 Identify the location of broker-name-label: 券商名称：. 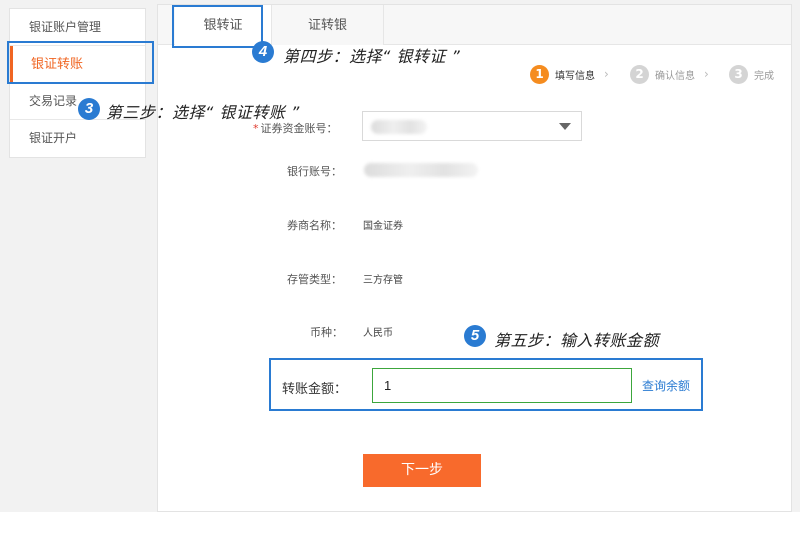
(314, 225).